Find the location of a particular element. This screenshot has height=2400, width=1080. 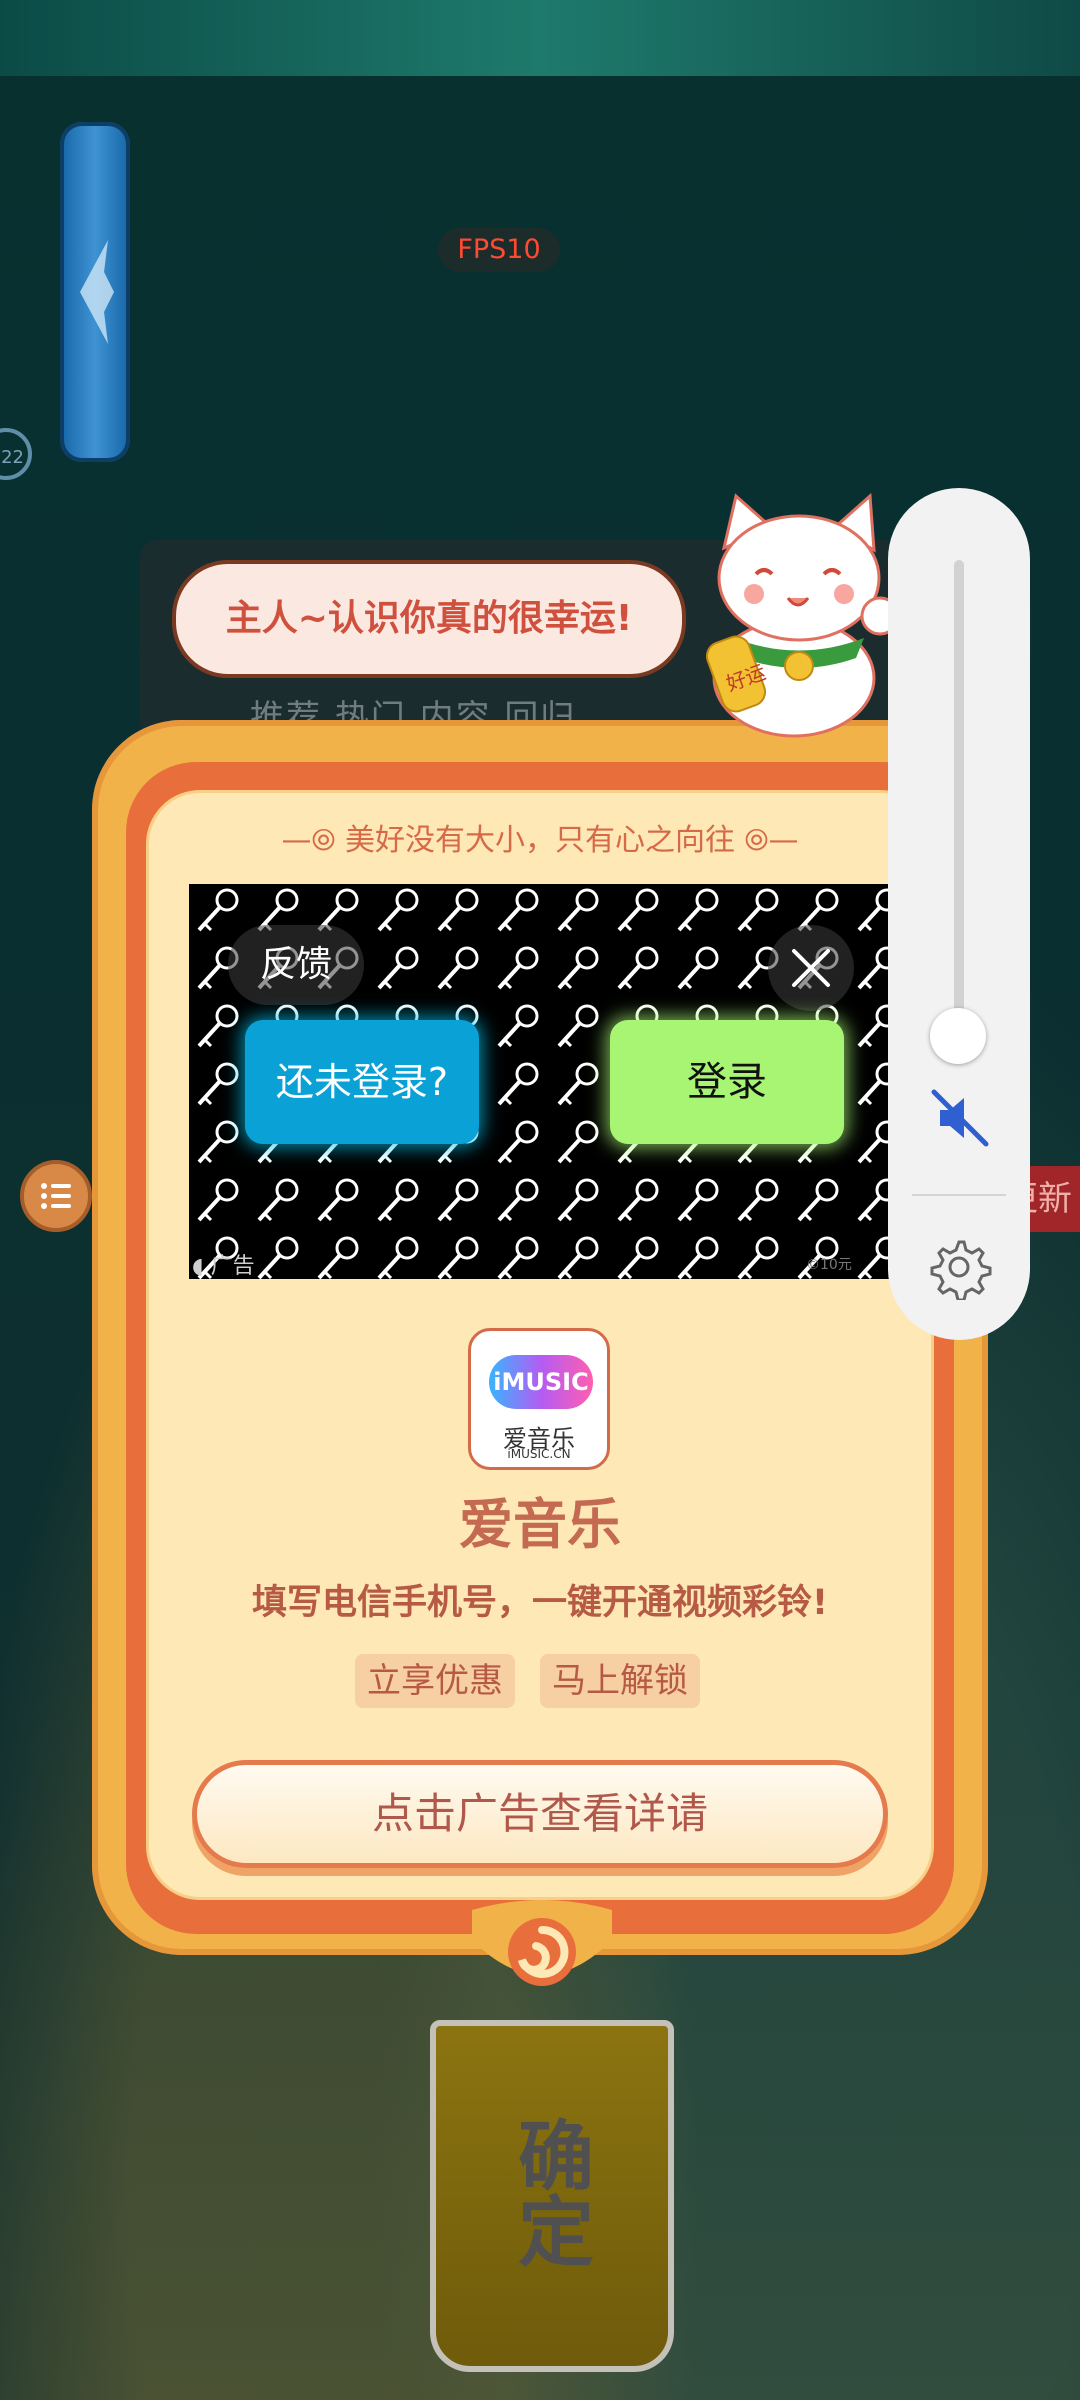

mute-speaker-icon is located at coordinates (960, 1118).